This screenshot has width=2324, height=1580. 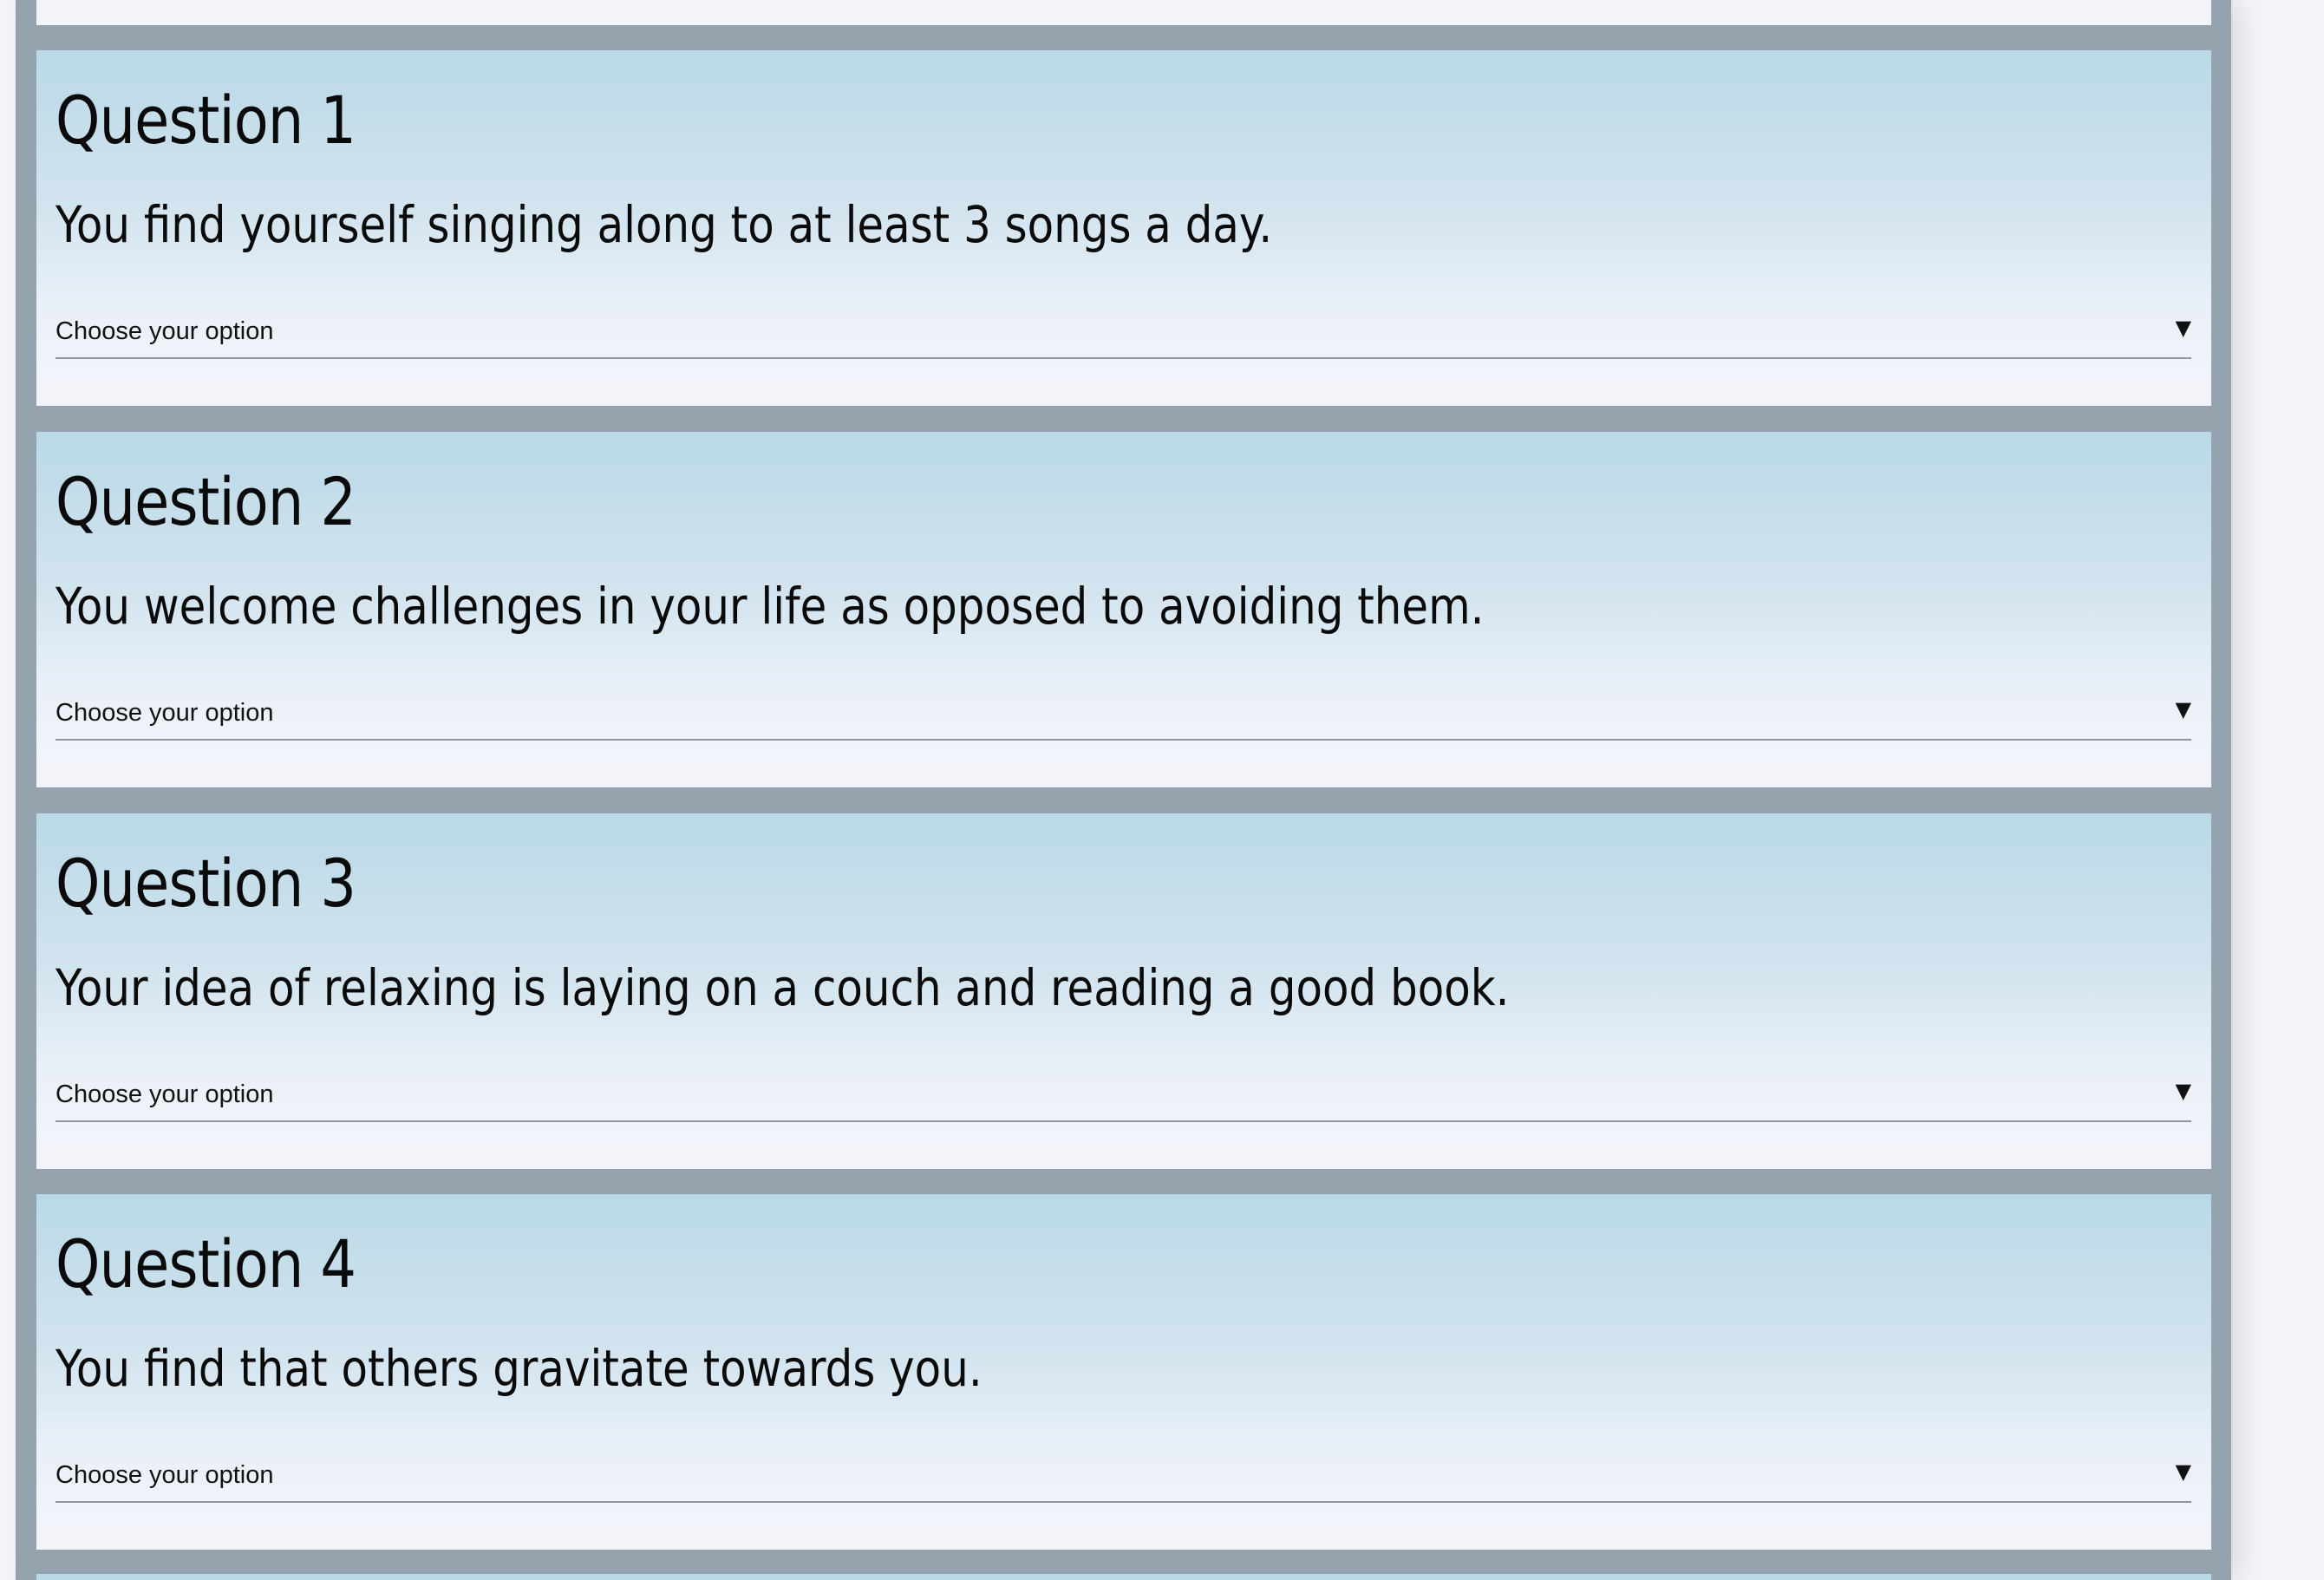 I want to click on question-title: Question 1, so click(x=205, y=120).